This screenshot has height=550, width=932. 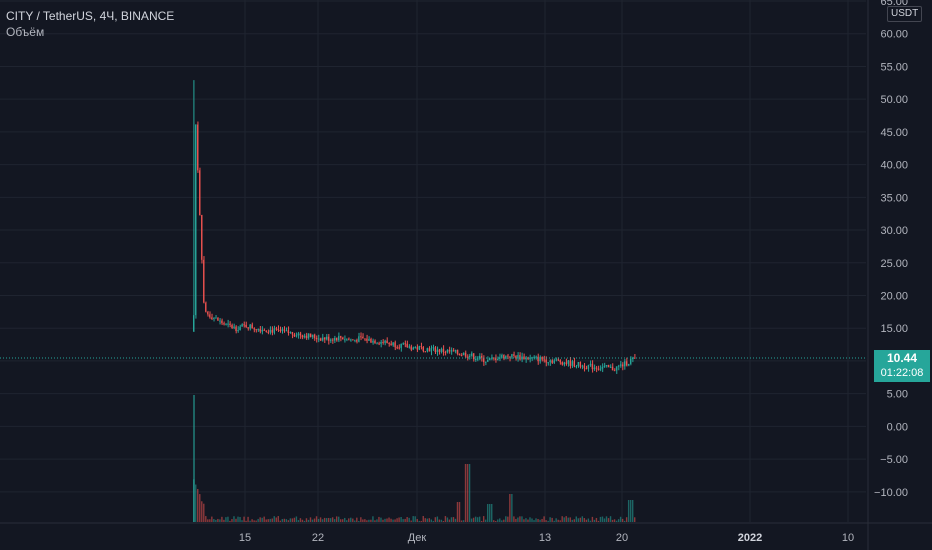 I want to click on price-tick-label: 60.00, so click(x=894, y=35).